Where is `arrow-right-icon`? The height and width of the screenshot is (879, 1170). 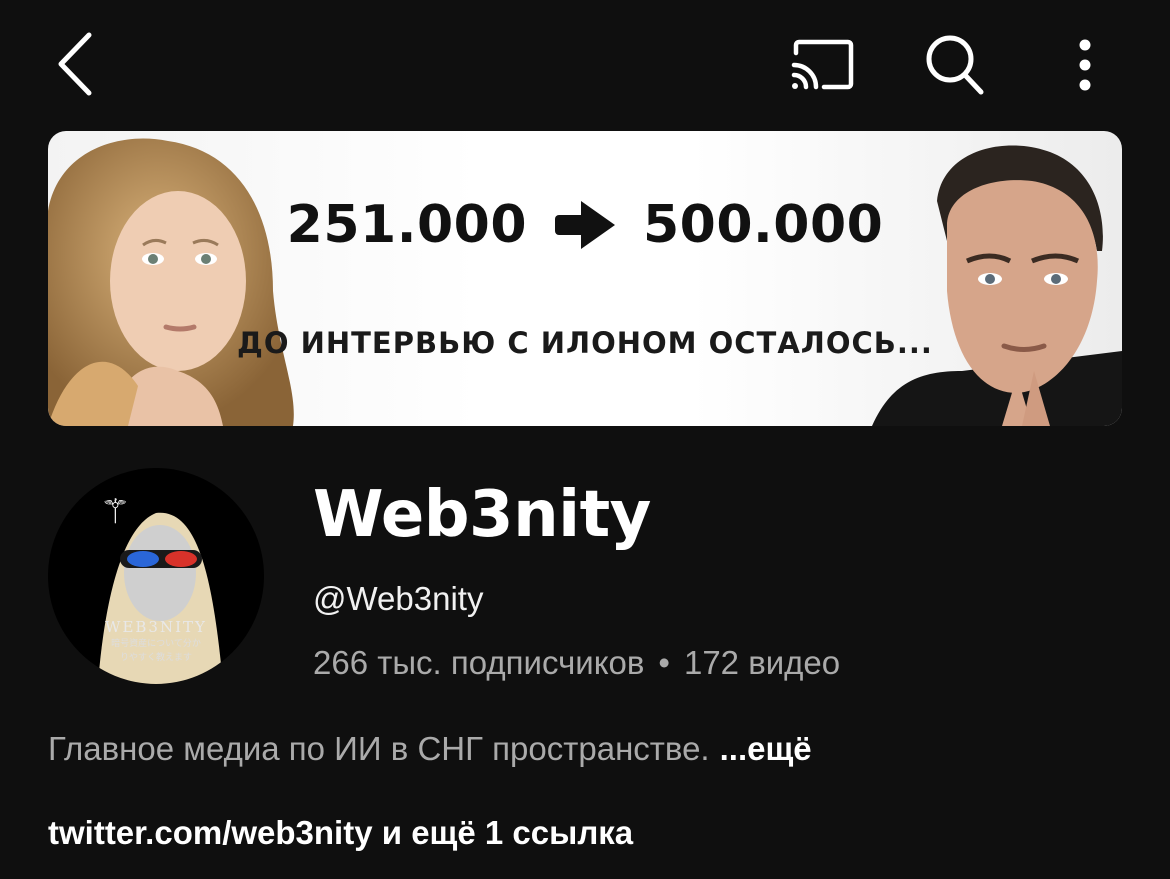 arrow-right-icon is located at coordinates (585, 225).